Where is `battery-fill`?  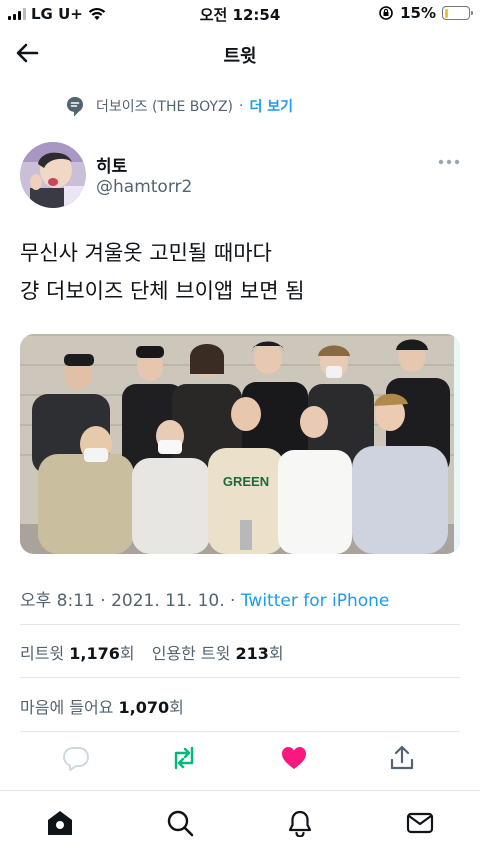
battery-fill is located at coordinates (446, 13).